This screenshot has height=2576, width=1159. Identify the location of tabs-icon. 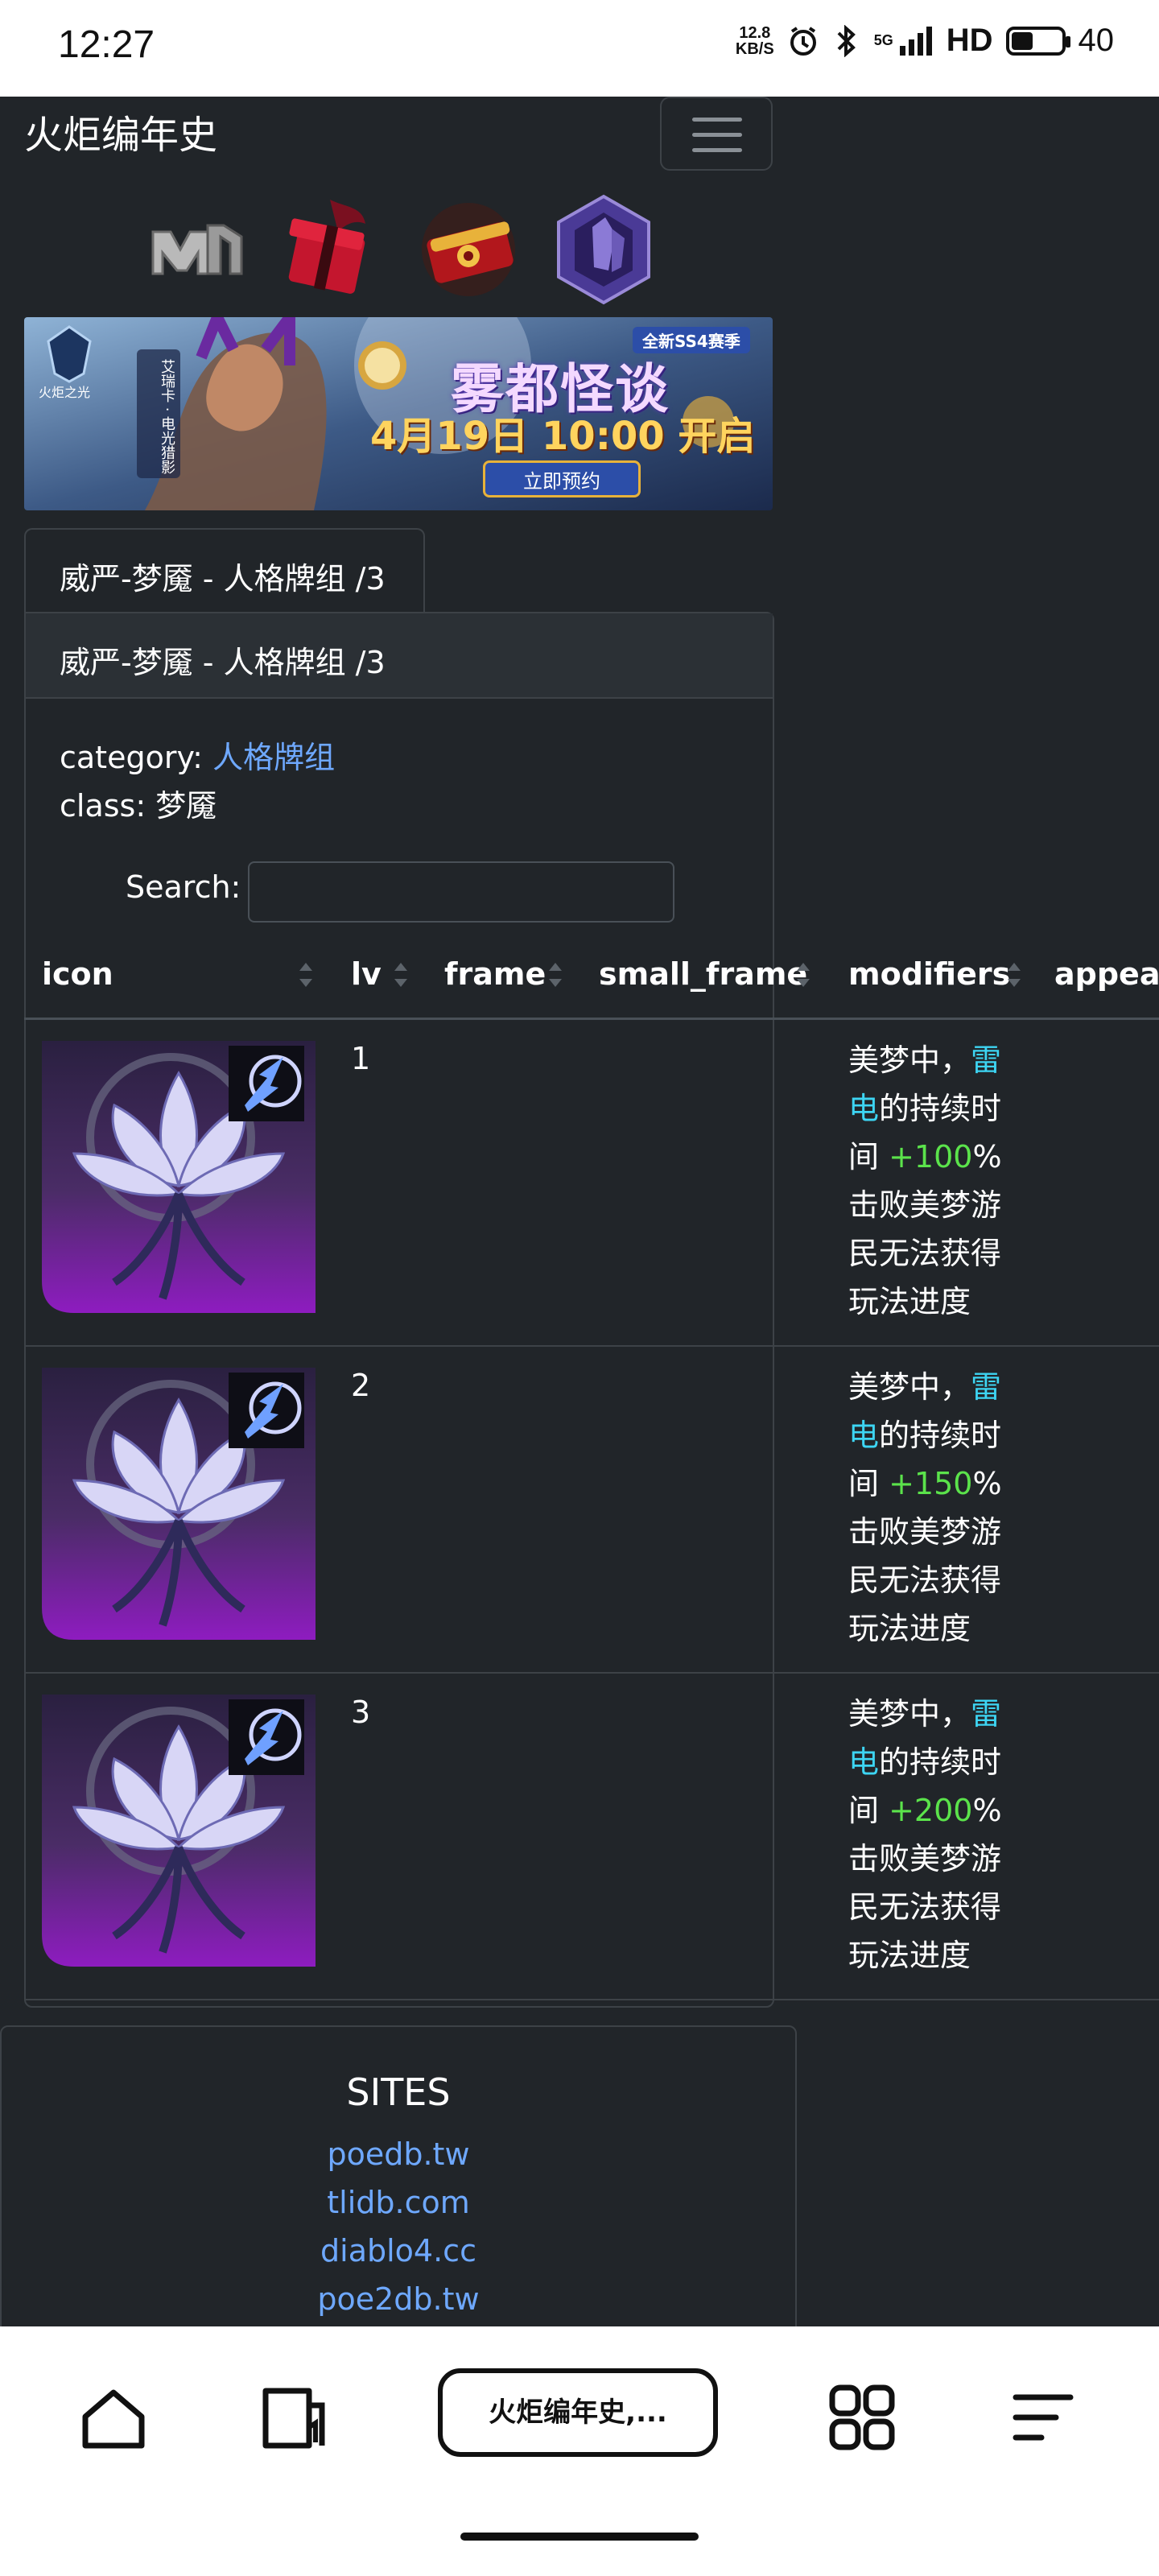
(294, 2417).